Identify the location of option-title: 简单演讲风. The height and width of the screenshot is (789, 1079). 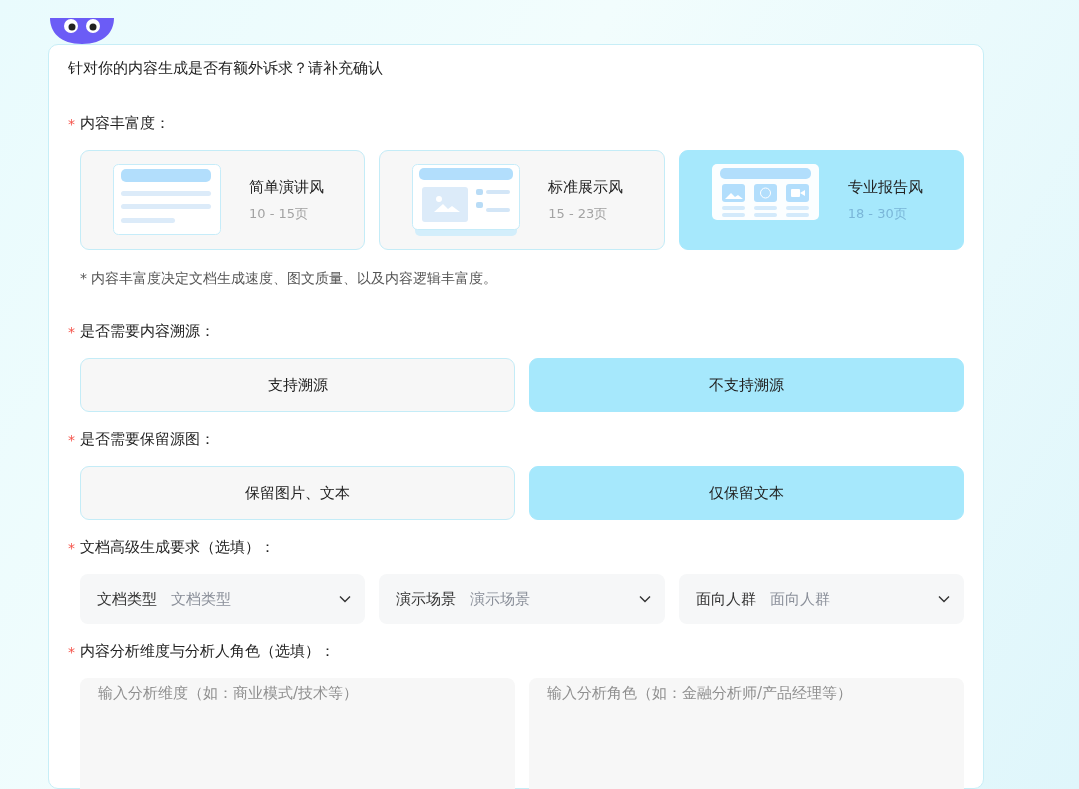
(286, 187).